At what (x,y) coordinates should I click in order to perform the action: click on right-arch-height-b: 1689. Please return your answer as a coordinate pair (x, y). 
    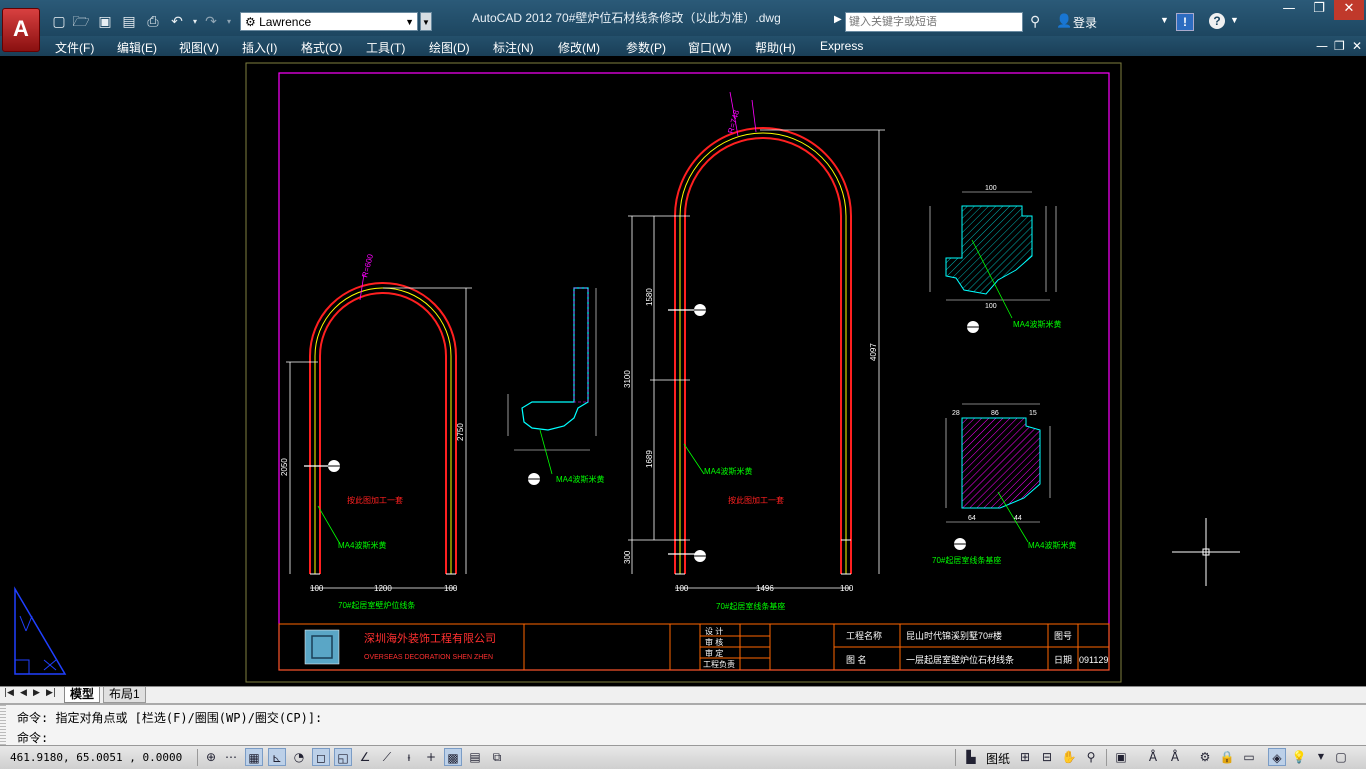
    Looking at the image, I should click on (649, 459).